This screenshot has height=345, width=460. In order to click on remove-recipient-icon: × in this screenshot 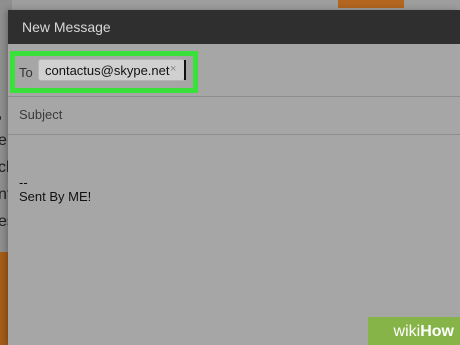, I will do `click(173, 69)`.